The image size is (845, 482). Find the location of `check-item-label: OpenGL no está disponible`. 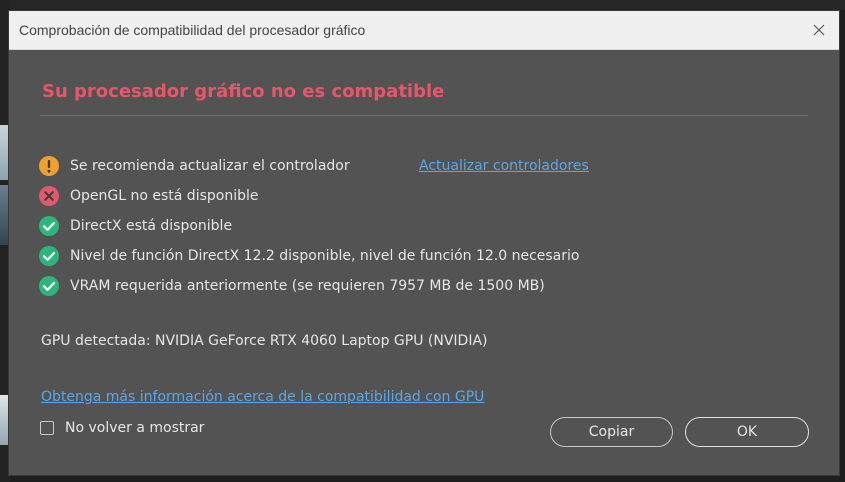

check-item-label: OpenGL no está disponible is located at coordinates (164, 196).